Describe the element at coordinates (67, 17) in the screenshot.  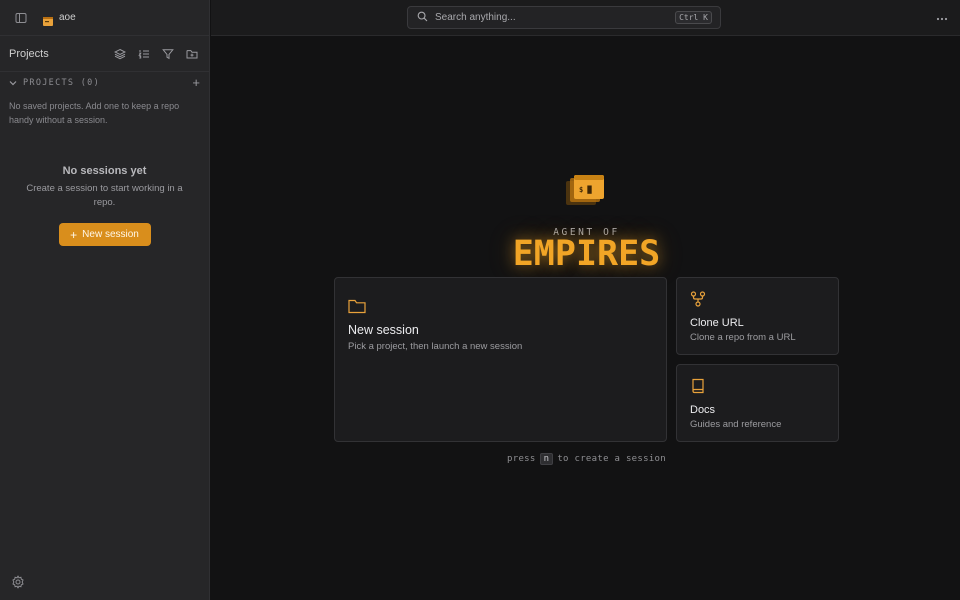
I see `app-name: aoe` at that location.